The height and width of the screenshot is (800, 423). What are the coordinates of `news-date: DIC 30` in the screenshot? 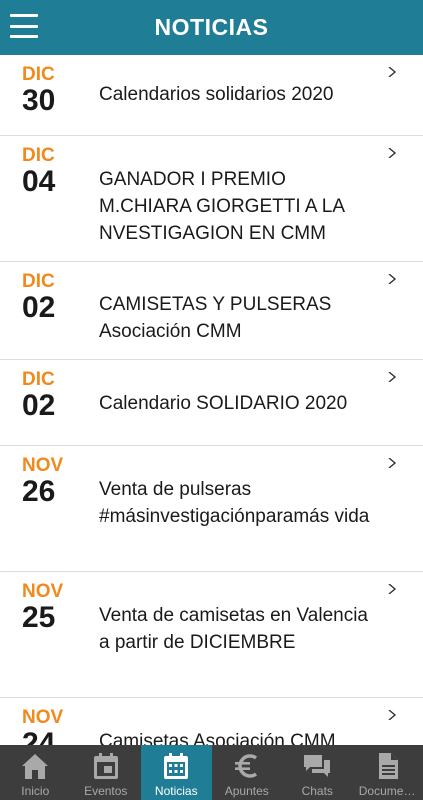 It's located at (52, 90).